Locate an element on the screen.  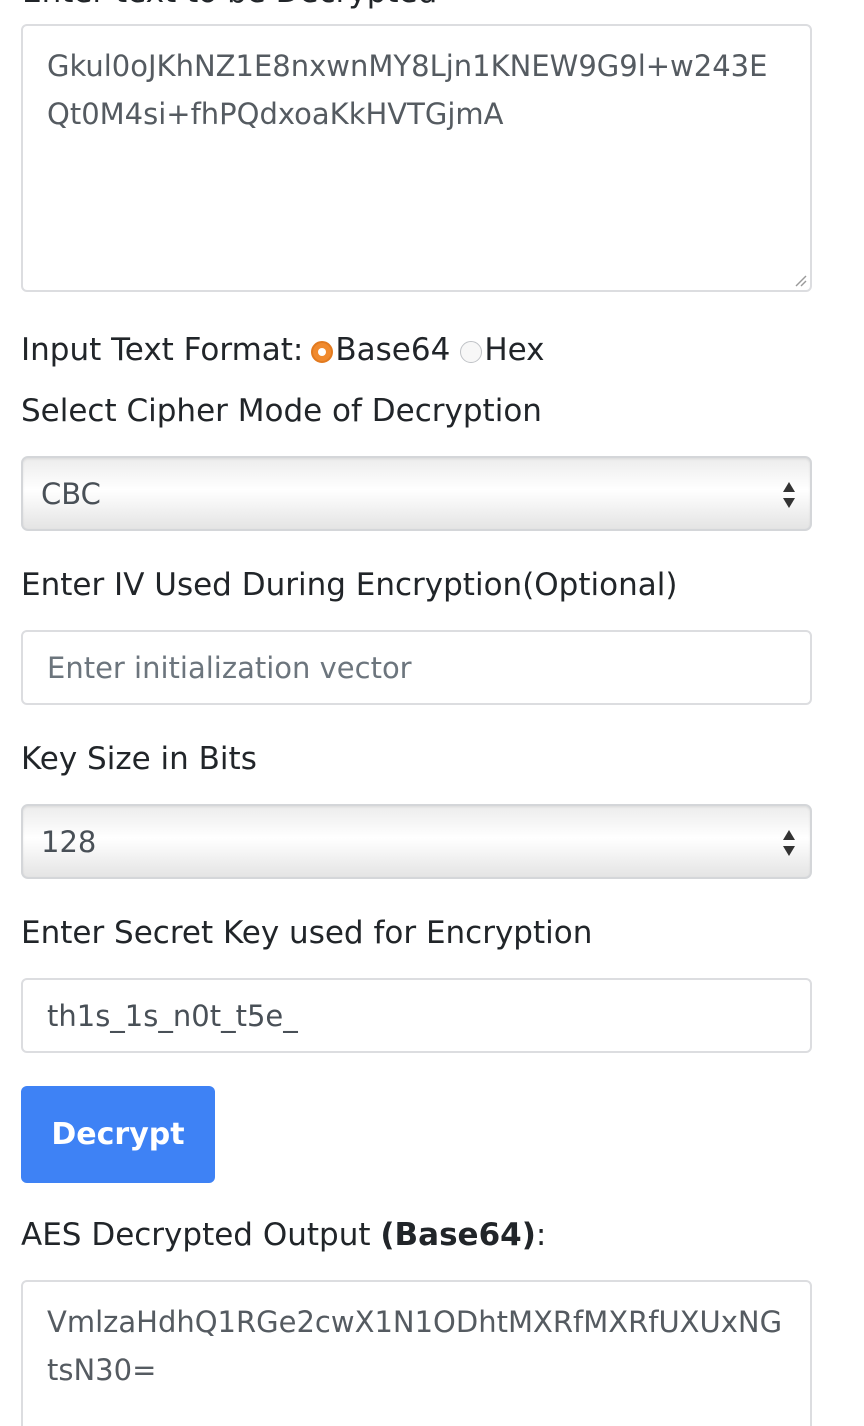
iv-input is located at coordinates (416, 667).